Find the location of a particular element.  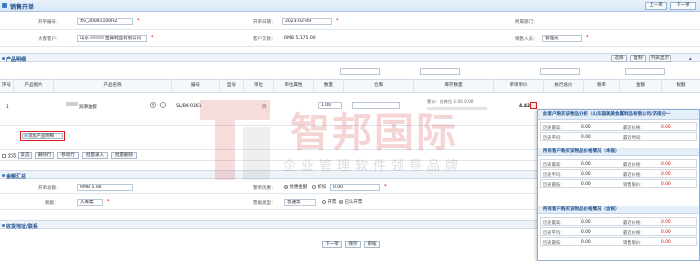

clear-icon: × is located at coordinates (153, 105).